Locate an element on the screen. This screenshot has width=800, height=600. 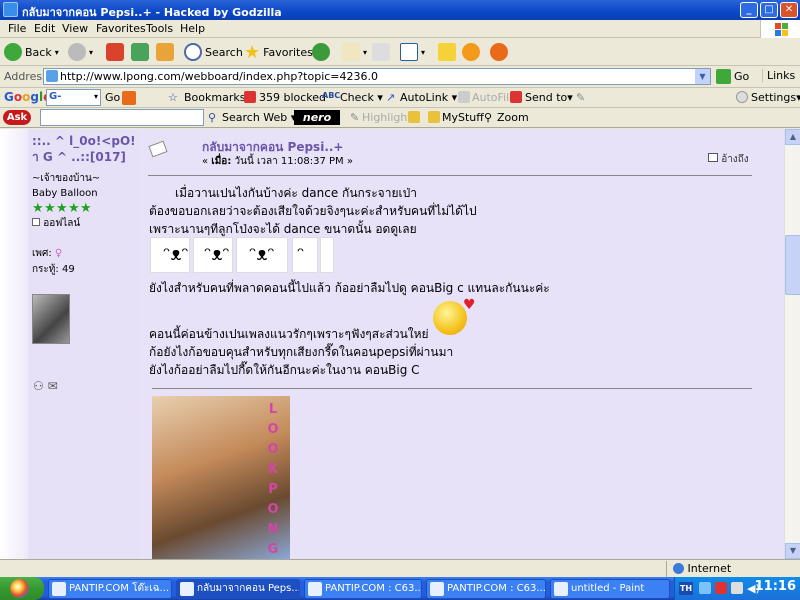
emoticon-image is located at coordinates (327, 255).